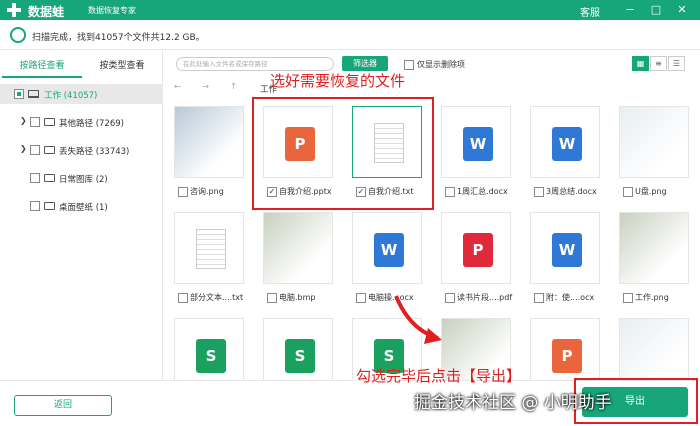 The width and height of the screenshot is (700, 426). Describe the element at coordinates (656, 10) in the screenshot. I see `maximize-button: □` at that location.